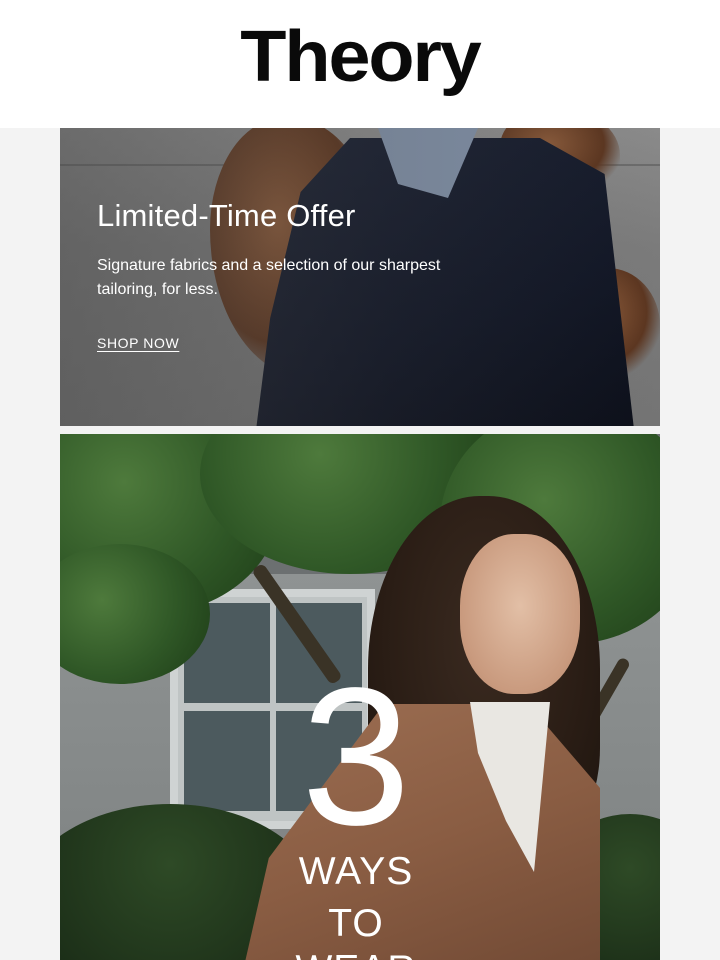  I want to click on feature-line-wear: WEAR, so click(356, 955).